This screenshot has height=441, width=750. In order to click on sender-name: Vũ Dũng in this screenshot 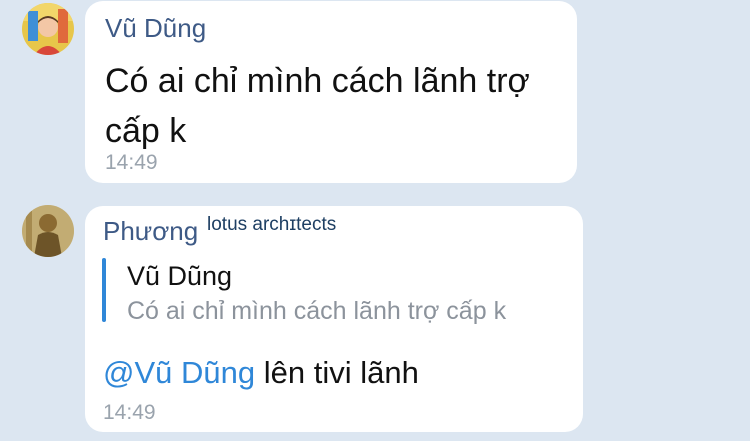, I will do `click(155, 28)`.